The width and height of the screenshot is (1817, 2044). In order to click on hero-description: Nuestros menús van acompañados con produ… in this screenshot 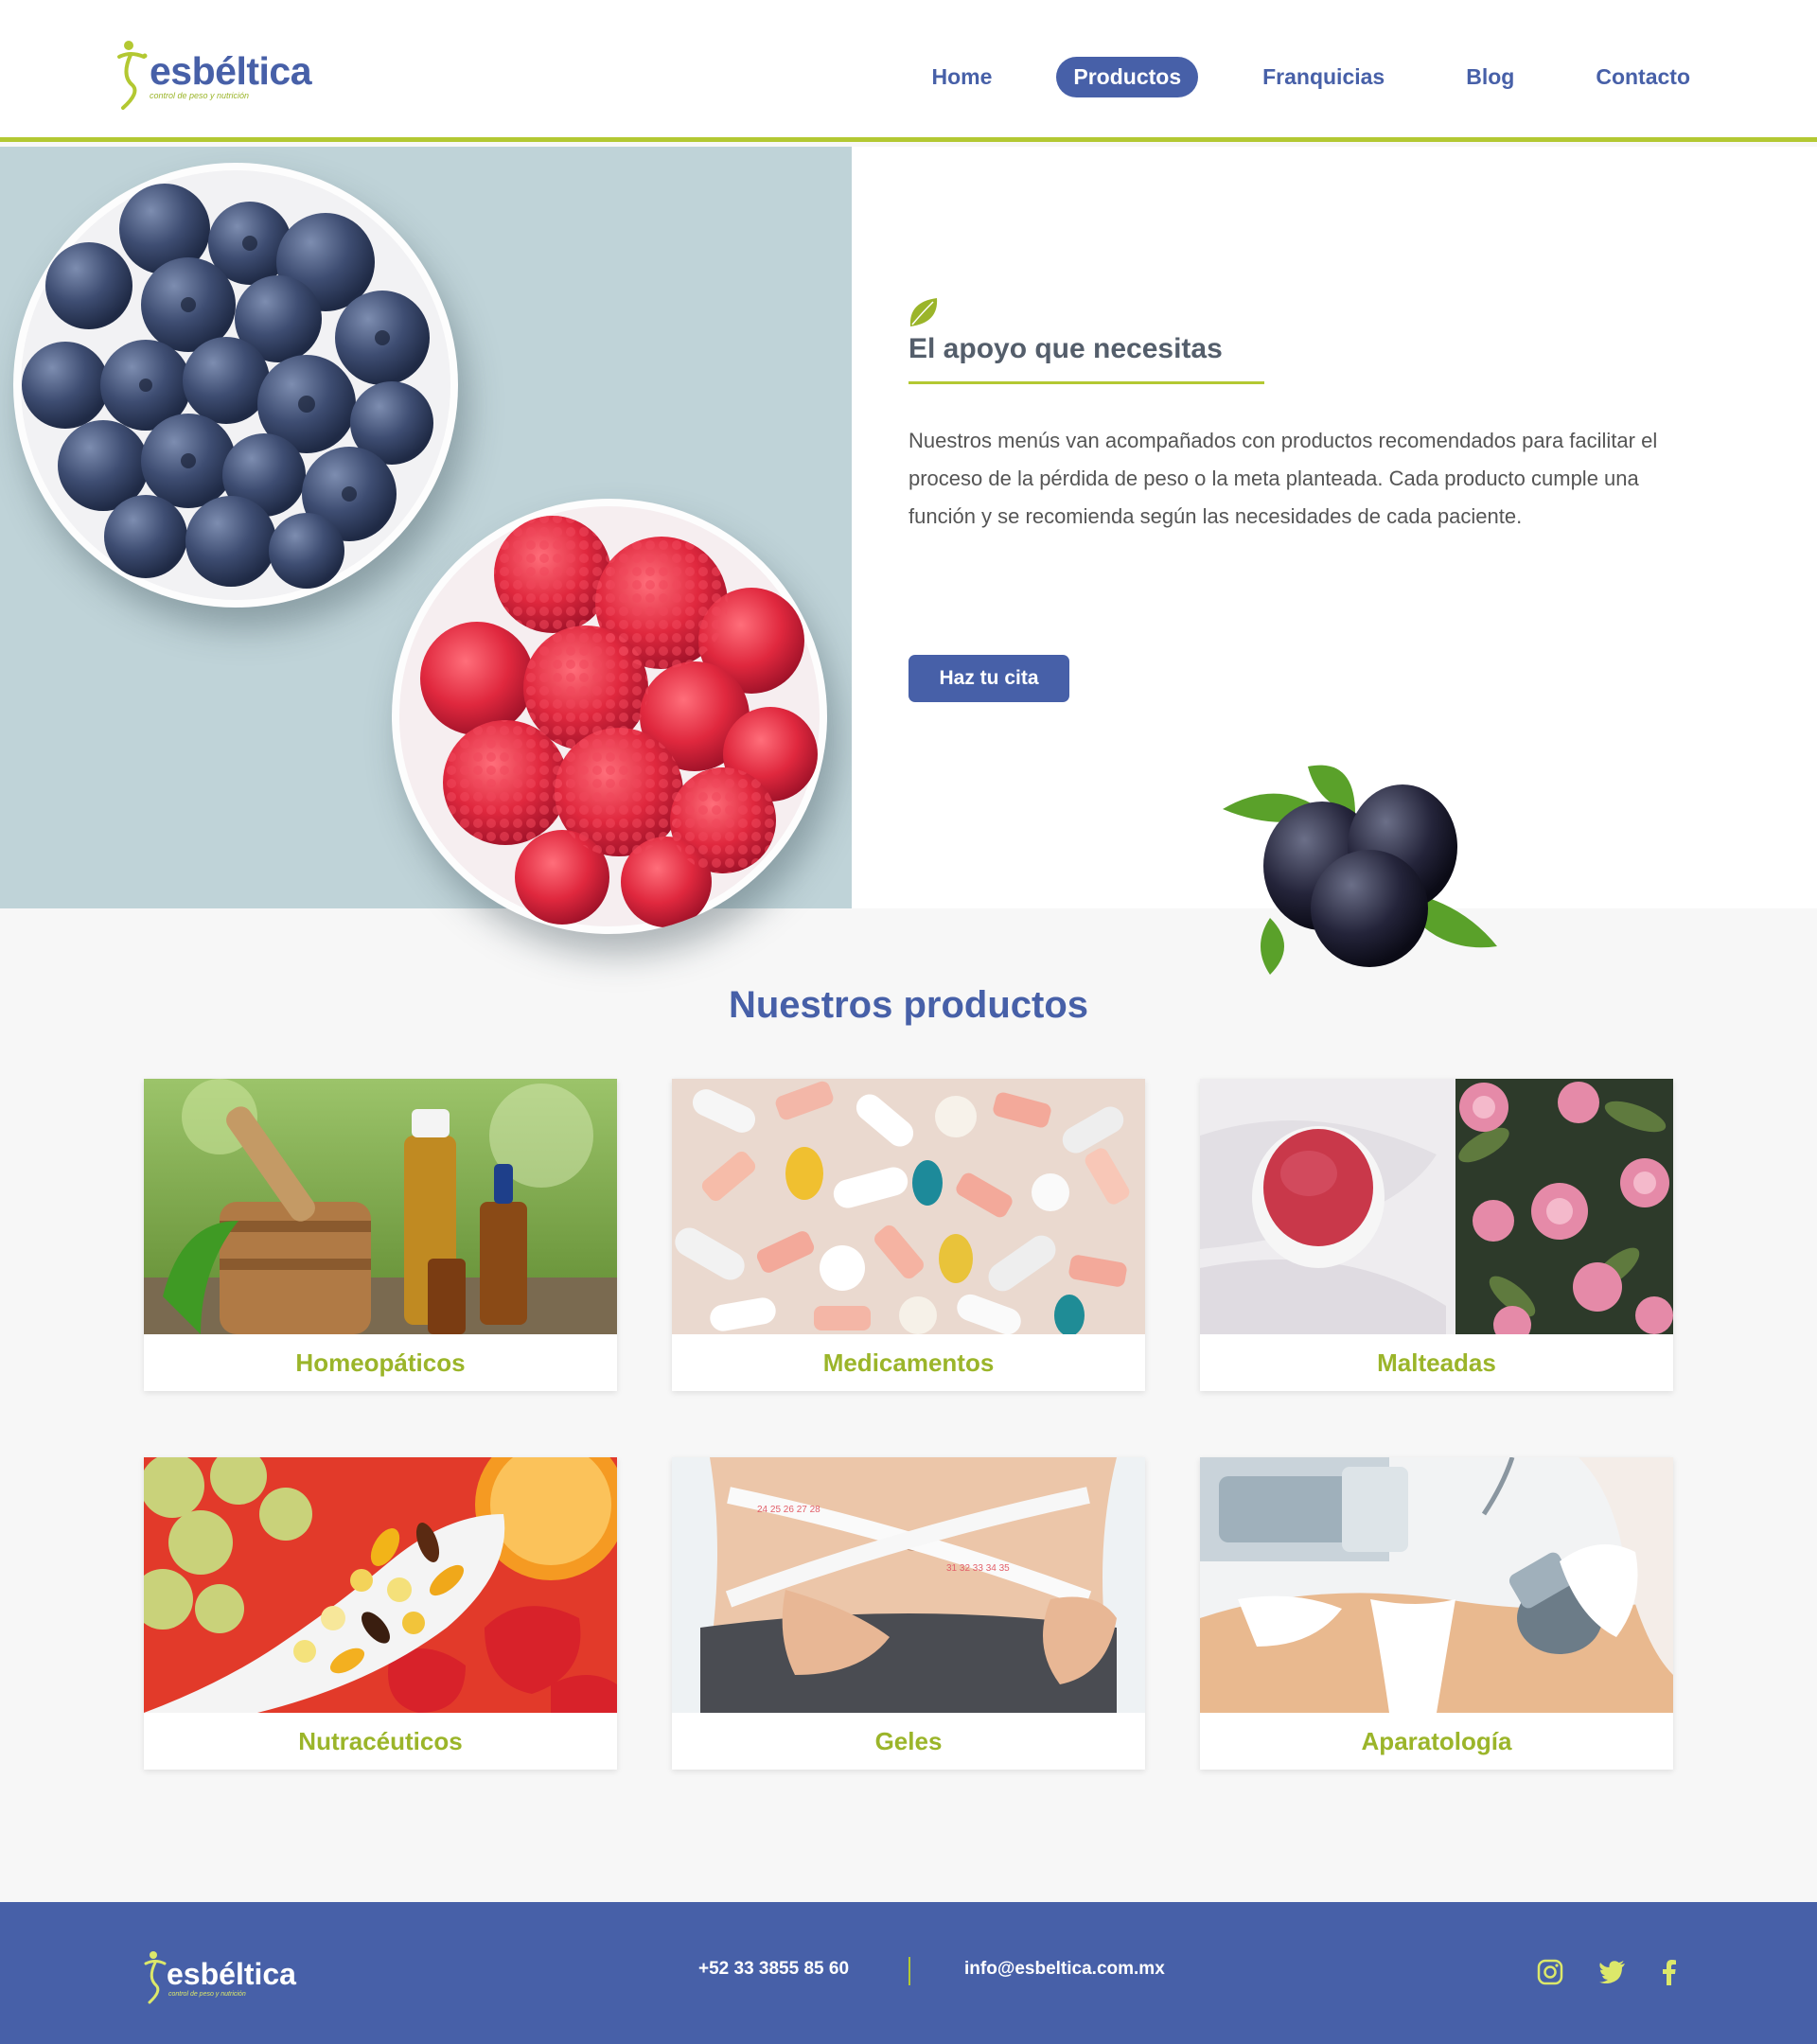, I will do `click(1283, 478)`.